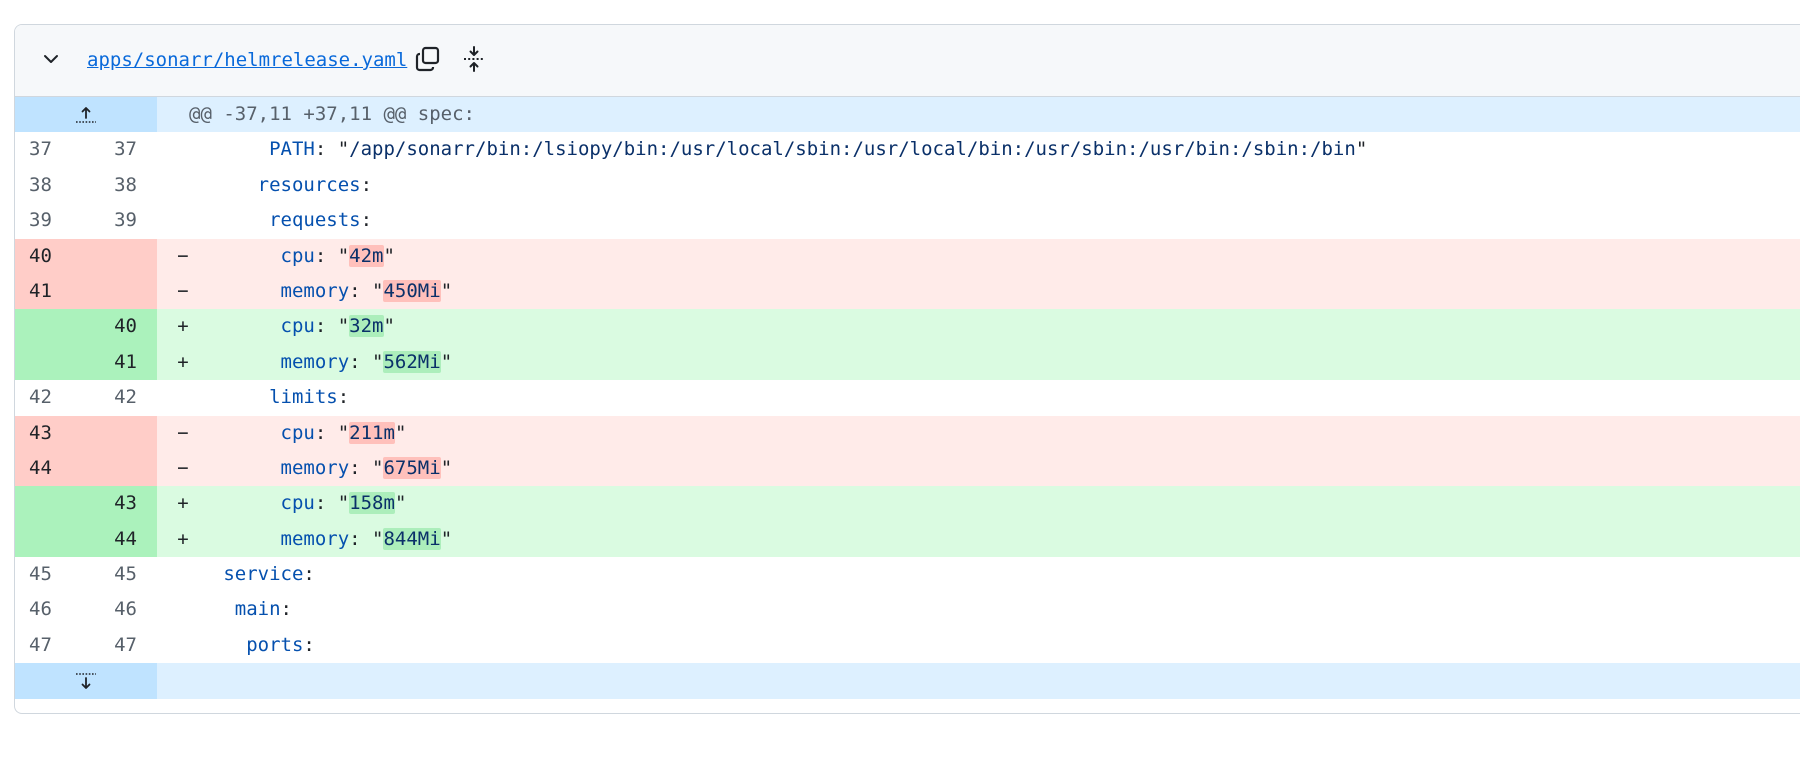 This screenshot has height=764, width=1800. What do you see at coordinates (907, 609) in the screenshot?
I see `diff-line-ctx: 46 46 main:` at bounding box center [907, 609].